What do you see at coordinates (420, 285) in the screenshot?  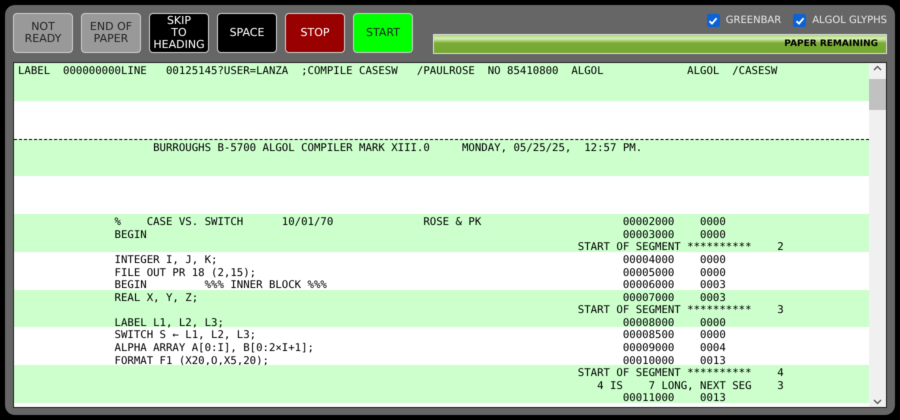 I see `printout-line: BEGIN %%% INNER BLOCK %%% 00006000 0003` at bounding box center [420, 285].